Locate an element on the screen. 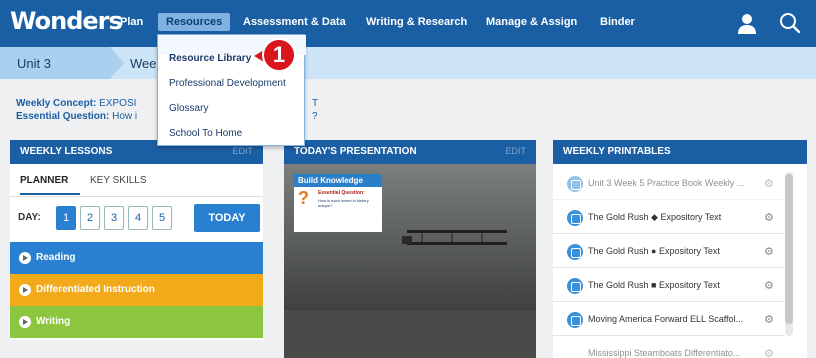 This screenshot has width=816, height=358. essential-question-value: How i is located at coordinates (125, 116).